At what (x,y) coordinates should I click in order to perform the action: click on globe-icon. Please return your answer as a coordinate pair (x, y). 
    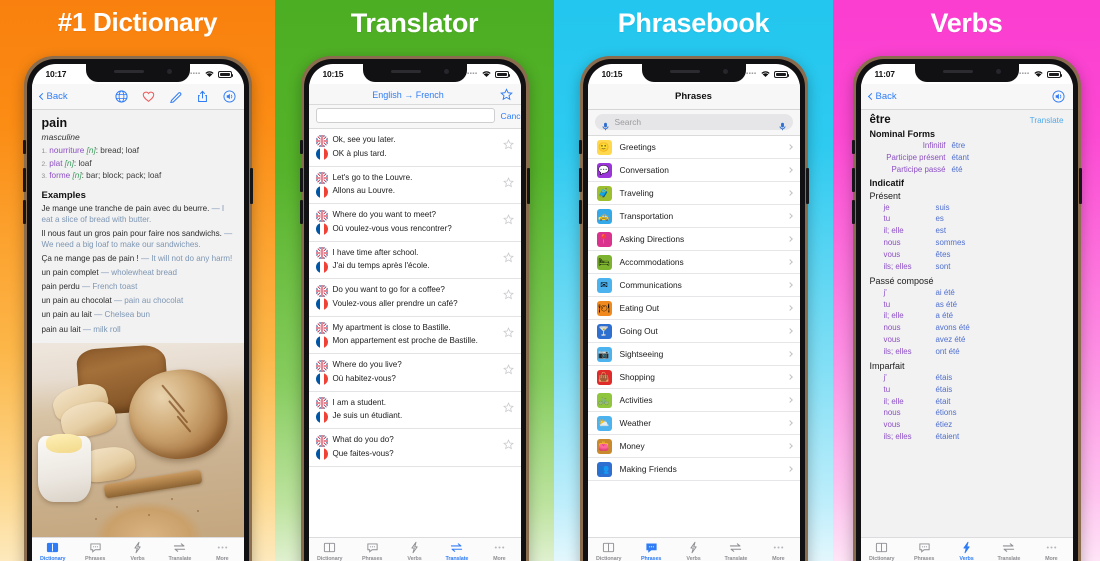
    Looking at the image, I should click on (121, 96).